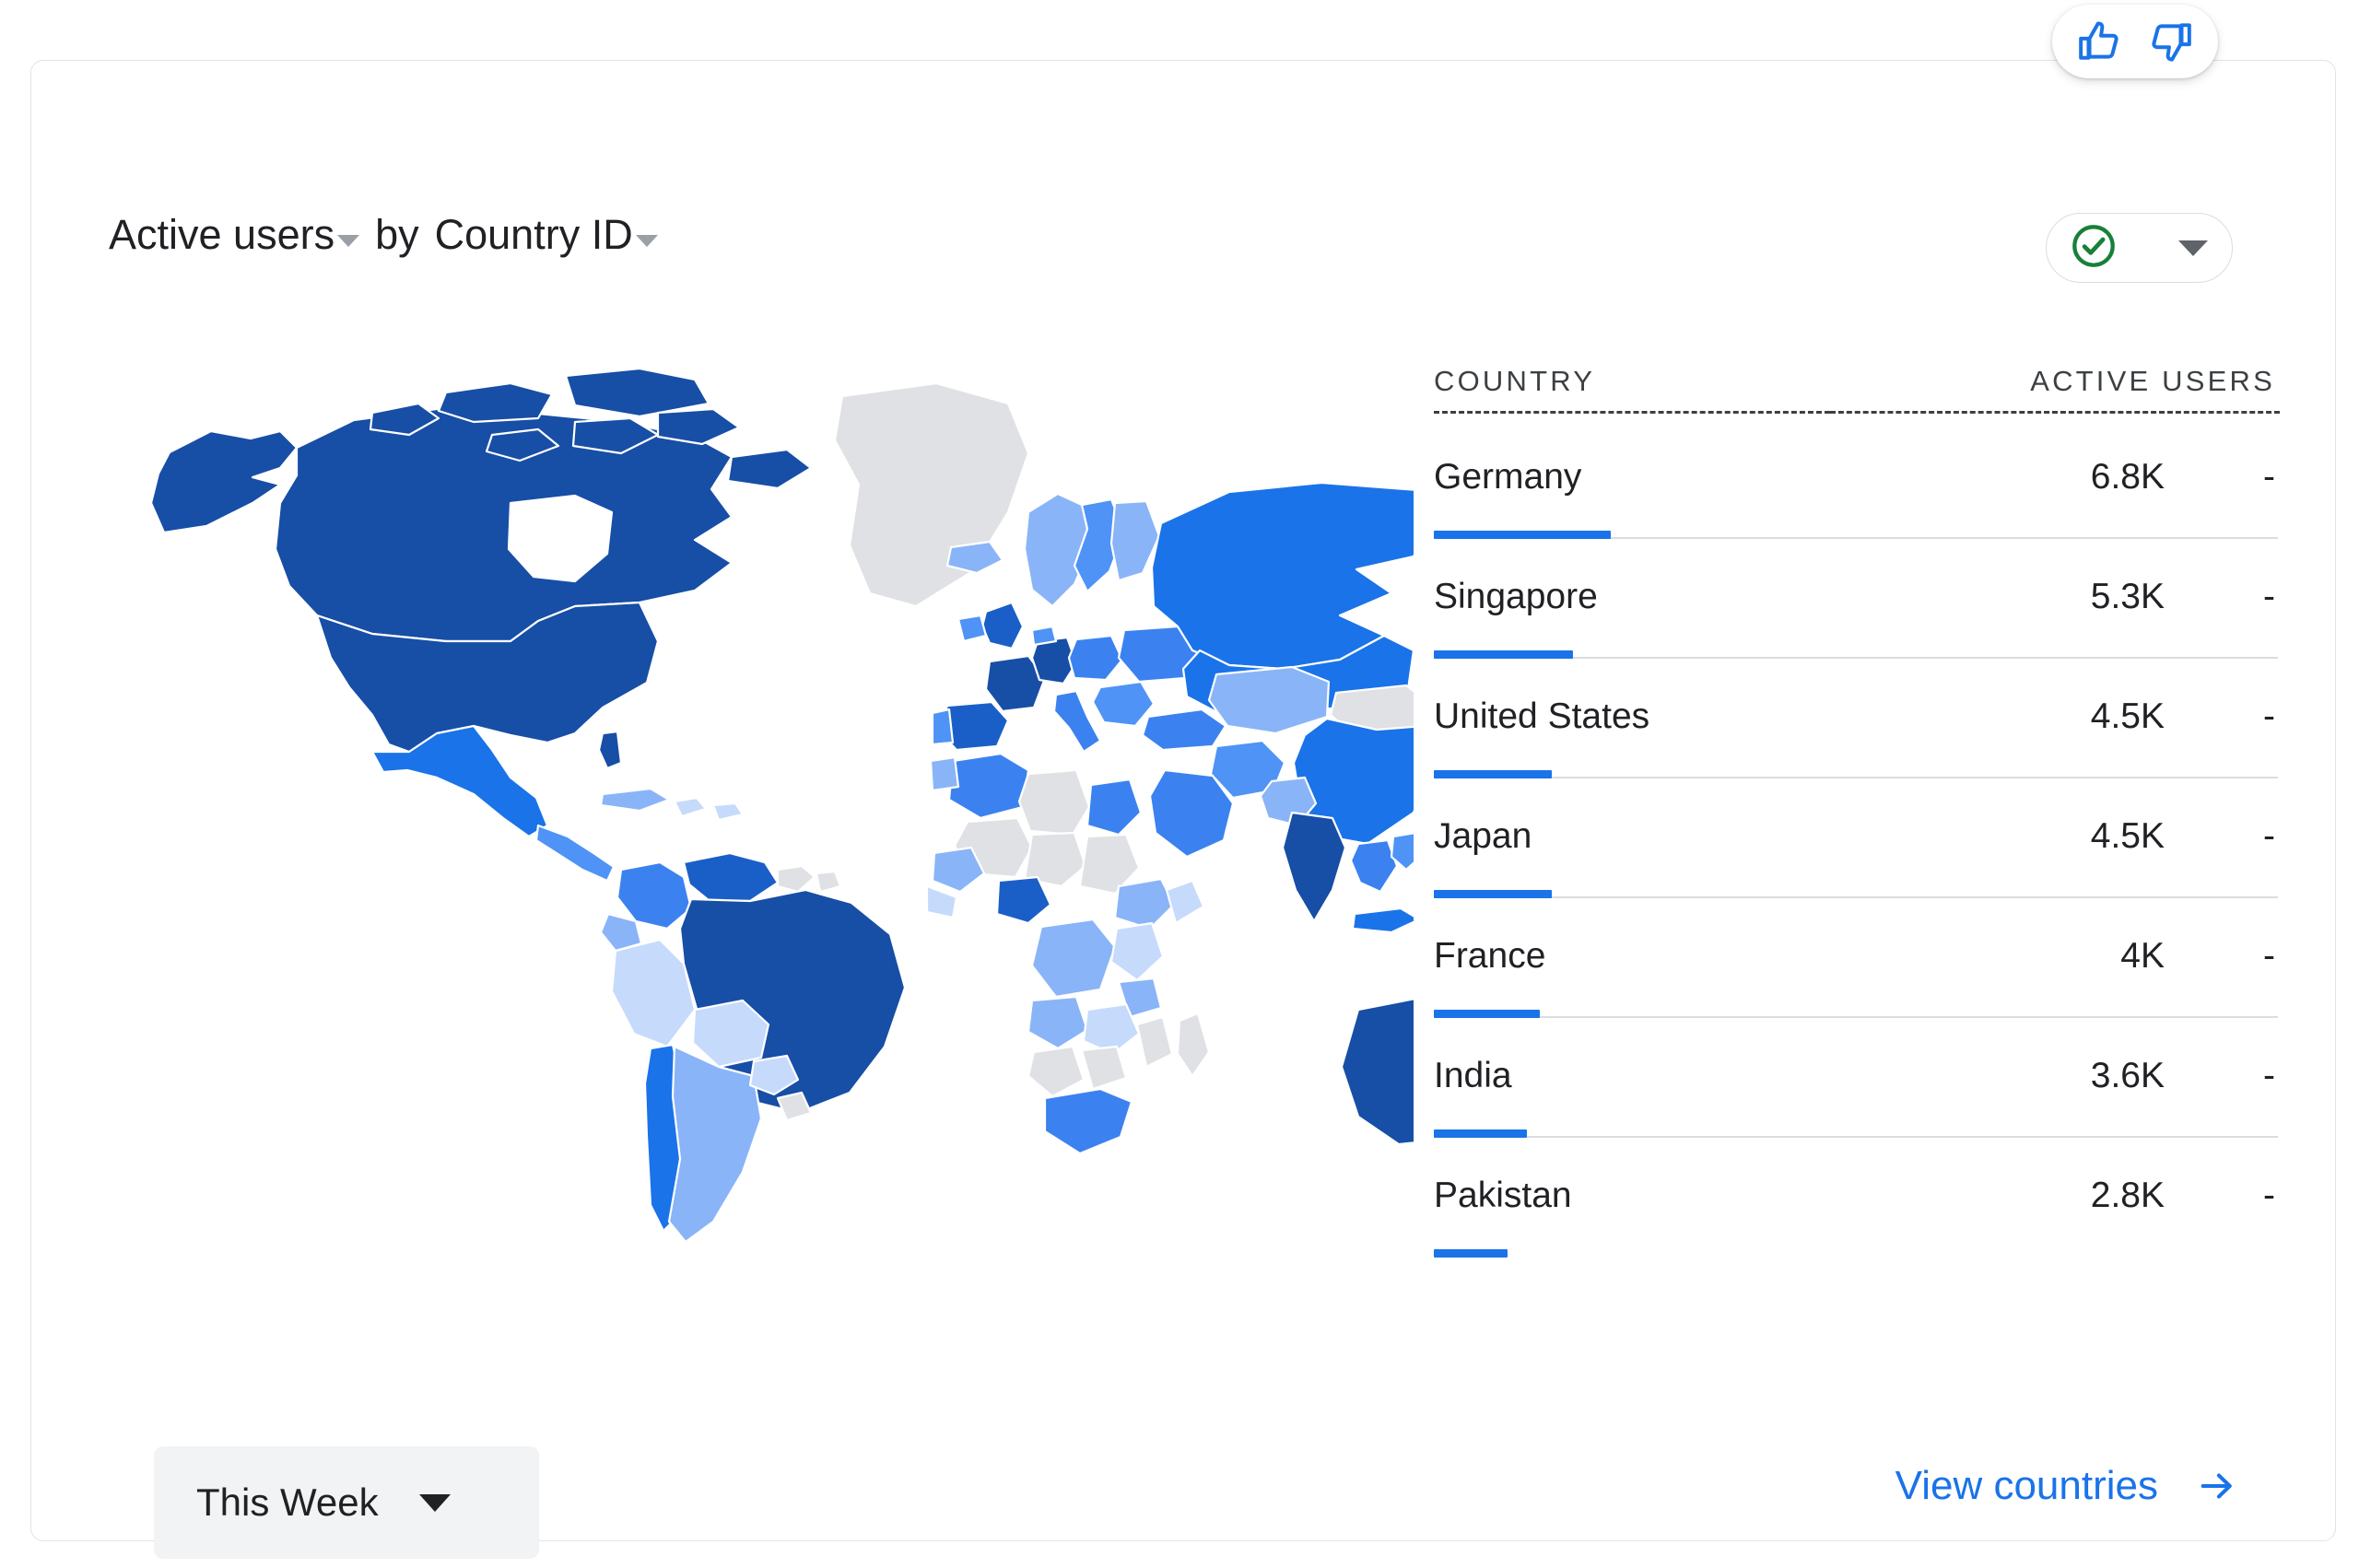  What do you see at coordinates (2135, 41) in the screenshot?
I see `feedback-toolbar` at bounding box center [2135, 41].